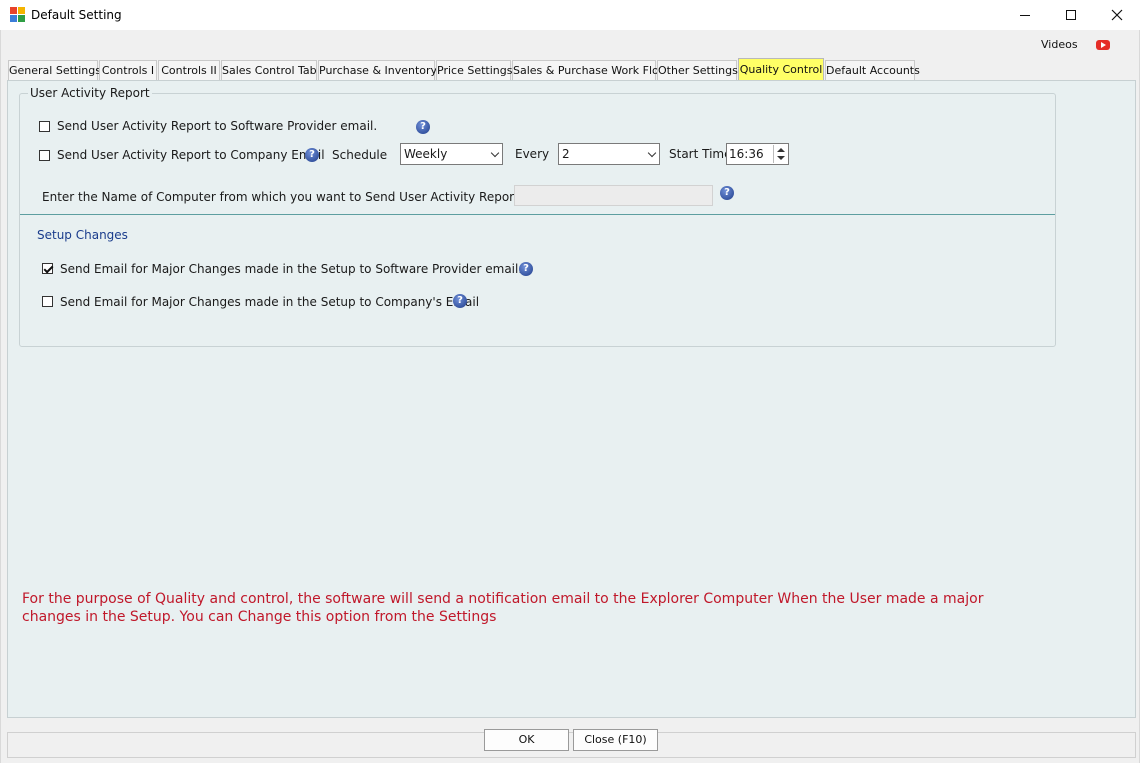 The image size is (1140, 763). I want to click on tab-price-settings: Price Settings, so click(474, 70).